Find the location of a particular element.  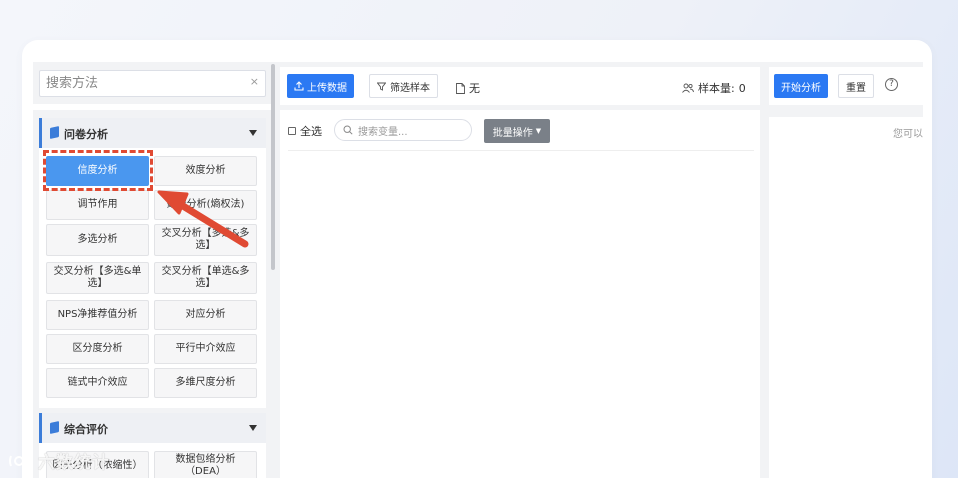

method-nps: NPS净推荐值分析 is located at coordinates (97, 315).